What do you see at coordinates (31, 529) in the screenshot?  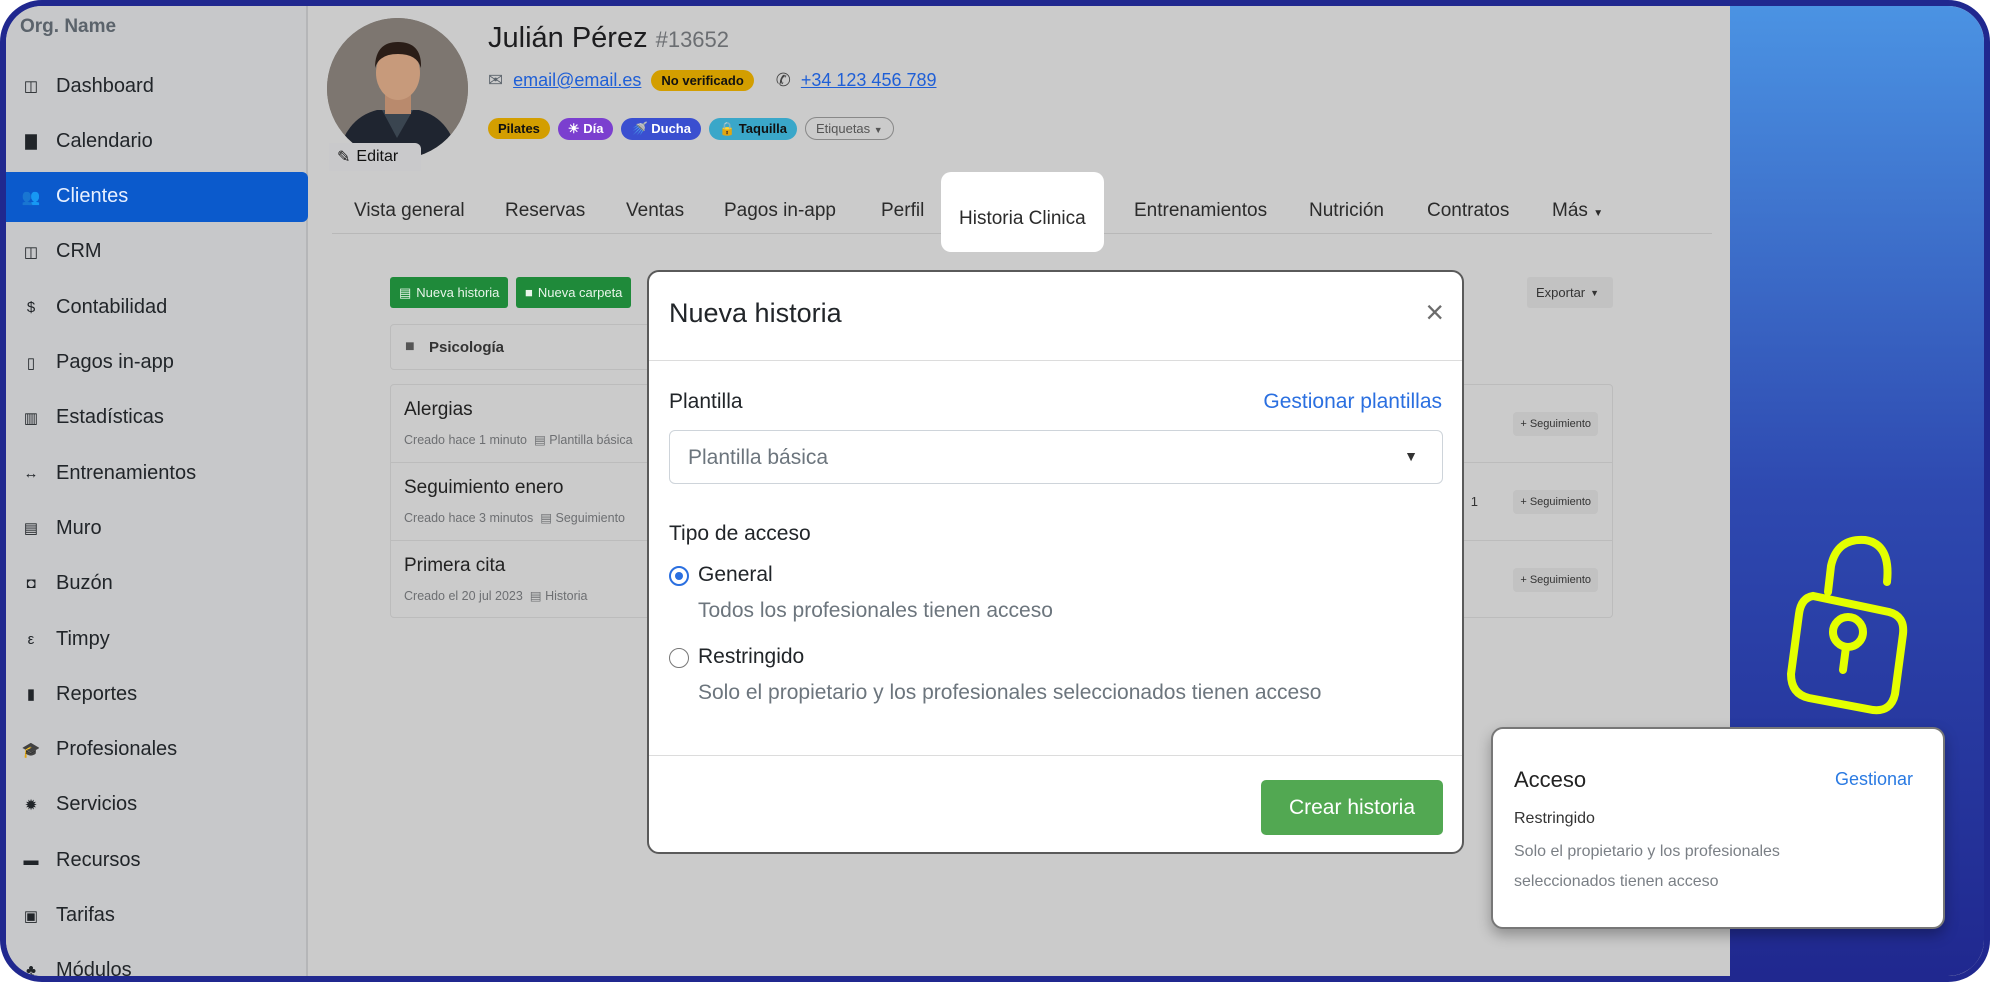 I see `newspaper-icon: ▤` at bounding box center [31, 529].